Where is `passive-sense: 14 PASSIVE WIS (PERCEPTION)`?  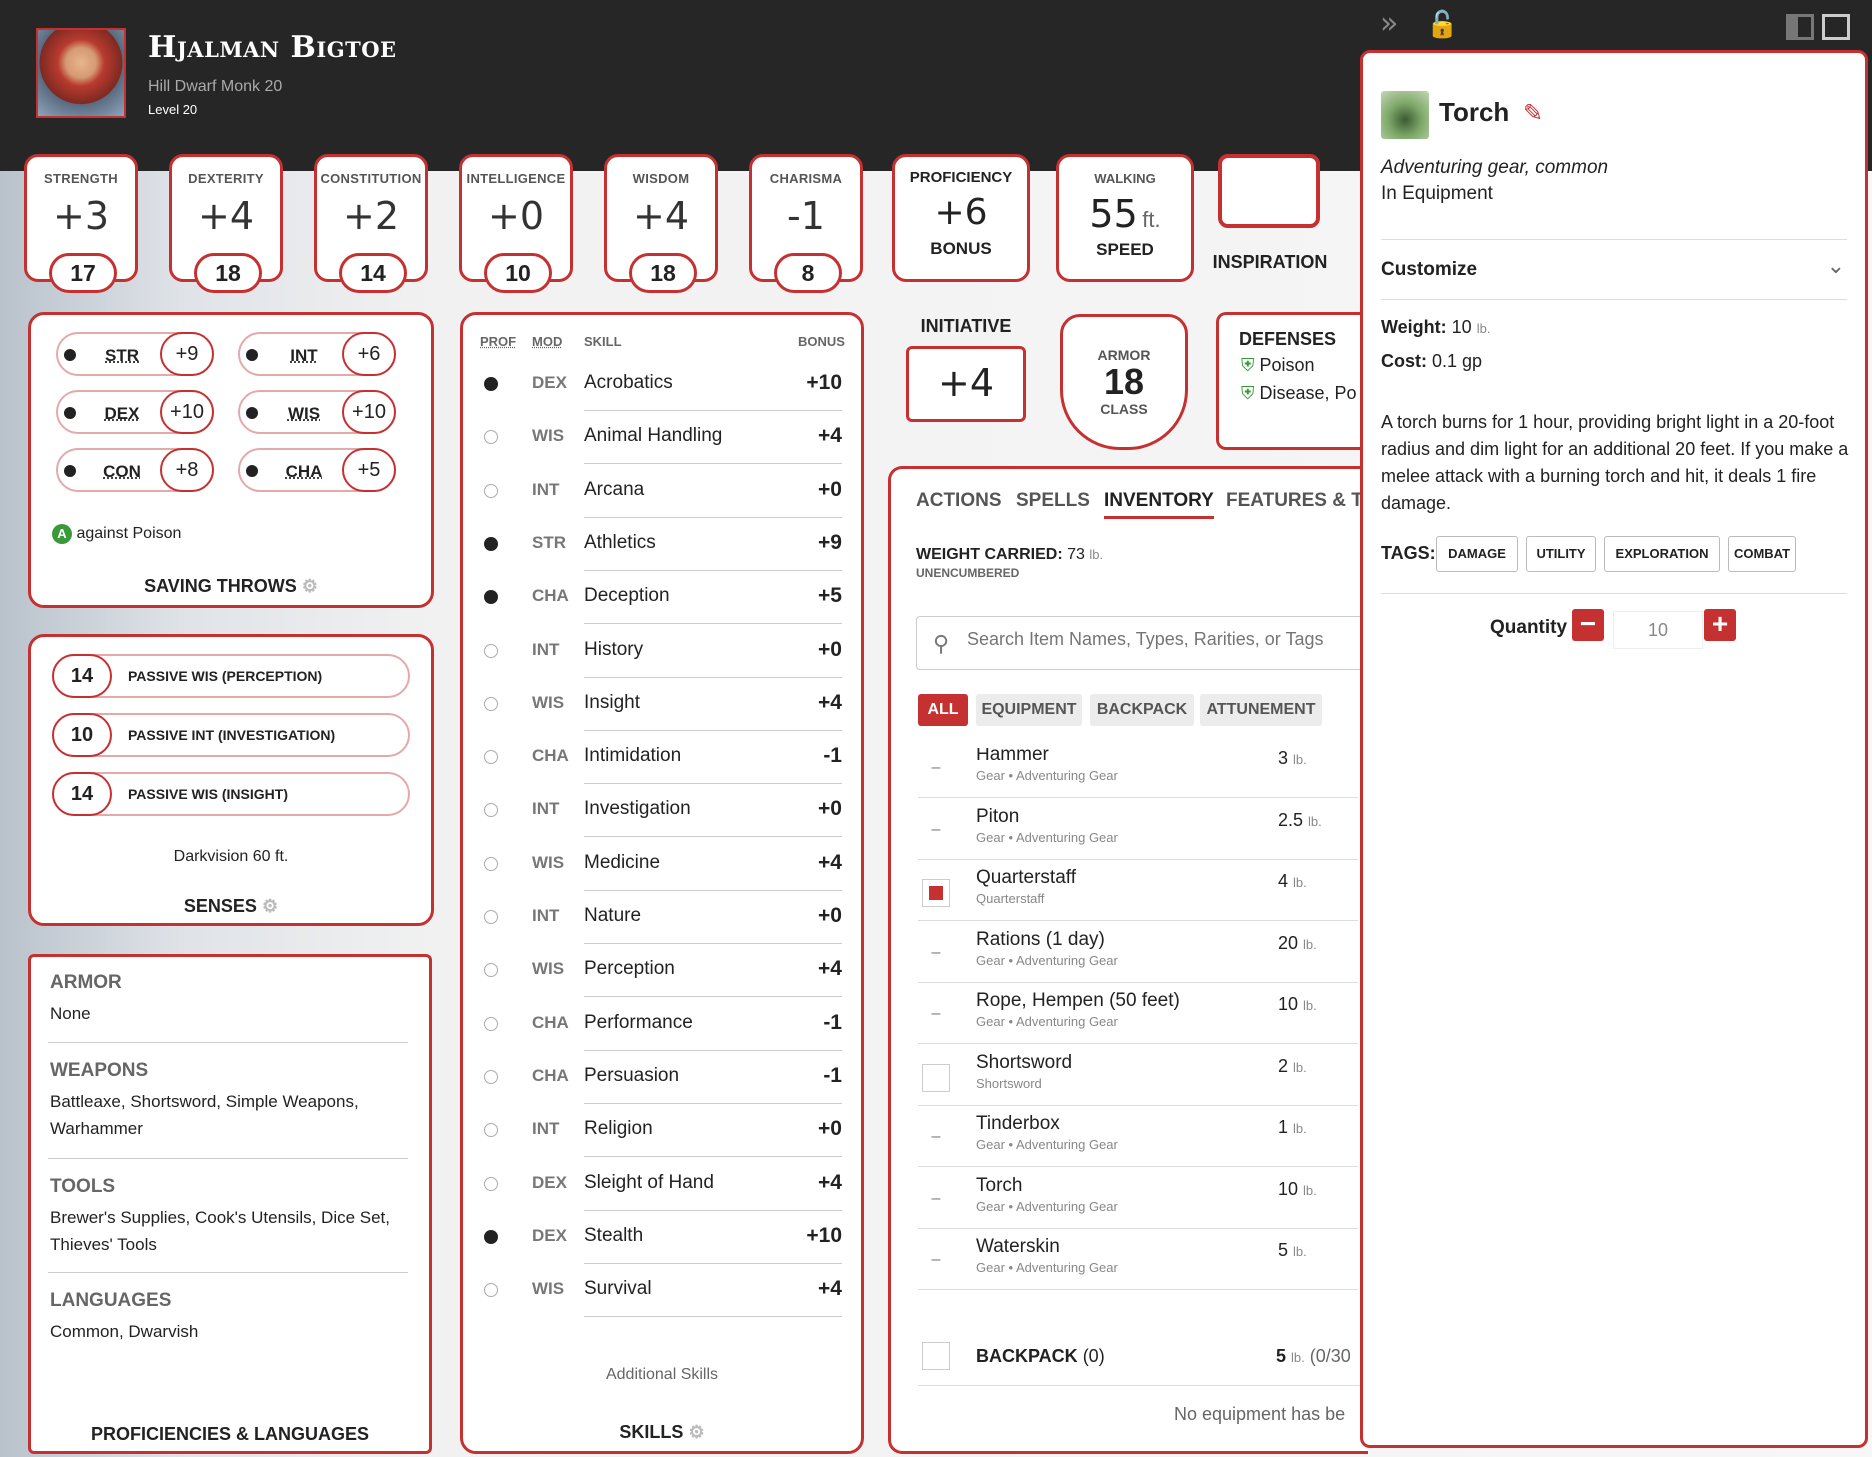 passive-sense: 14 PASSIVE WIS (PERCEPTION) is located at coordinates (231, 676).